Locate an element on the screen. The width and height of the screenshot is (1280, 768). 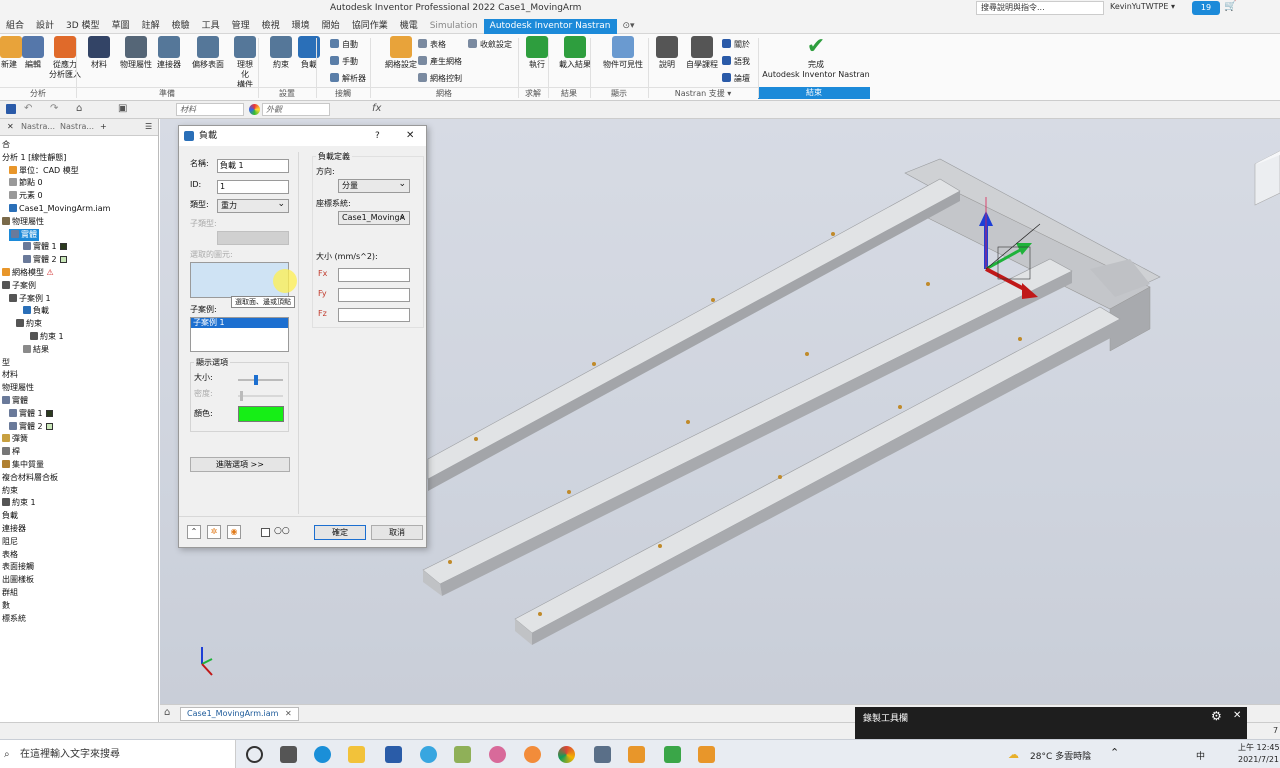
ribbon-button: 物理屬性 is located at coordinates (136, 53).